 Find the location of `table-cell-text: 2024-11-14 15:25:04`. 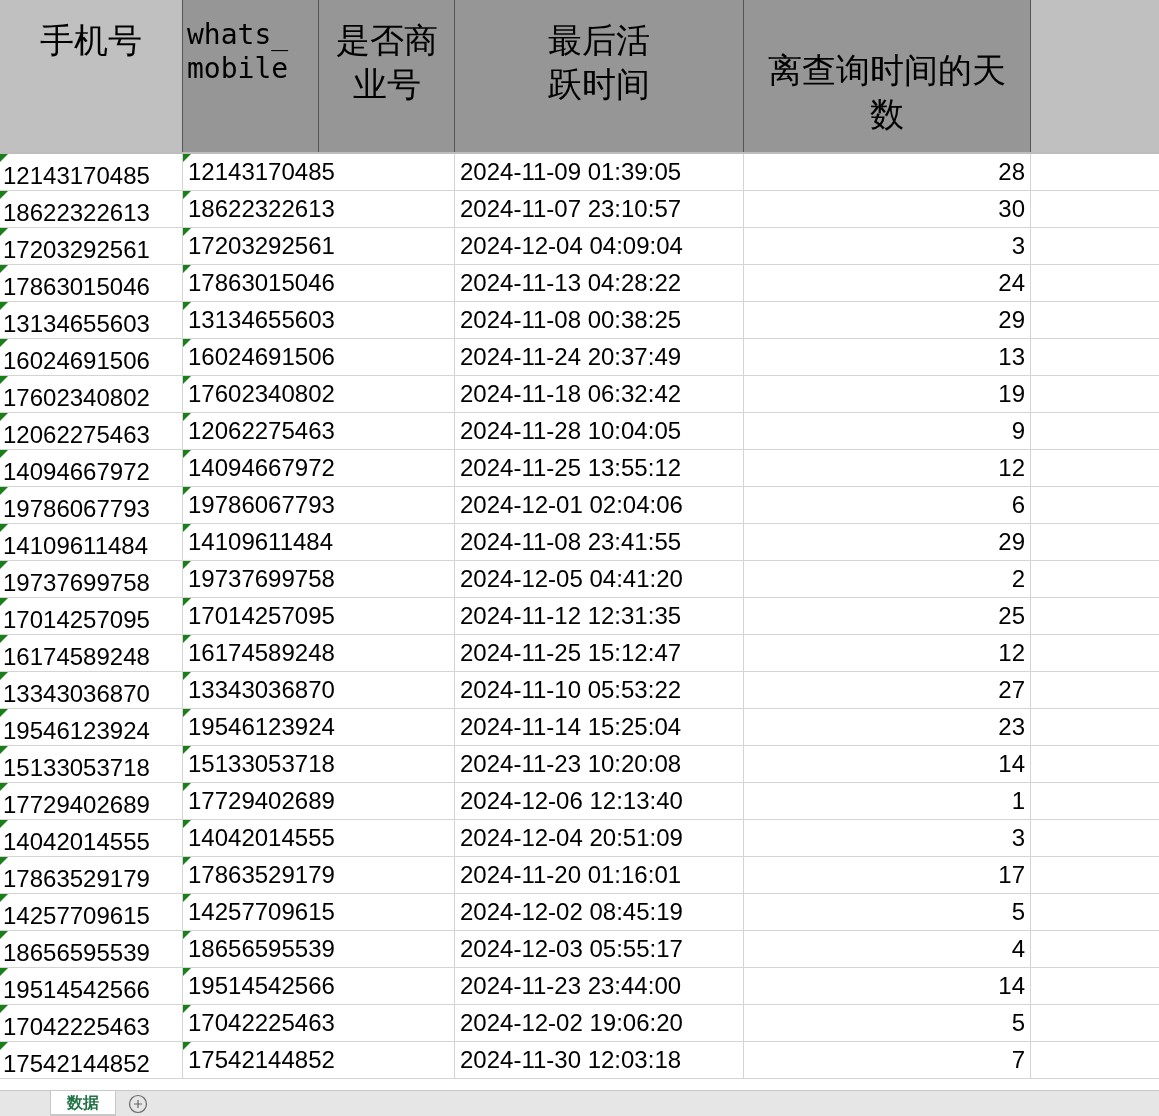

table-cell-text: 2024-11-14 15:25:04 is located at coordinates (571, 727).